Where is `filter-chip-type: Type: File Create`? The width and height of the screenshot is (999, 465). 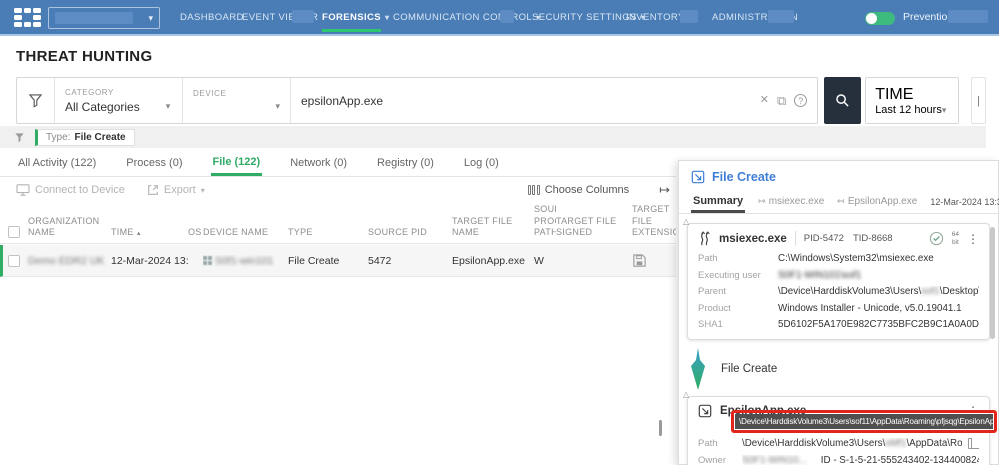
filter-chip-type: Type: File Create is located at coordinates (85, 137).